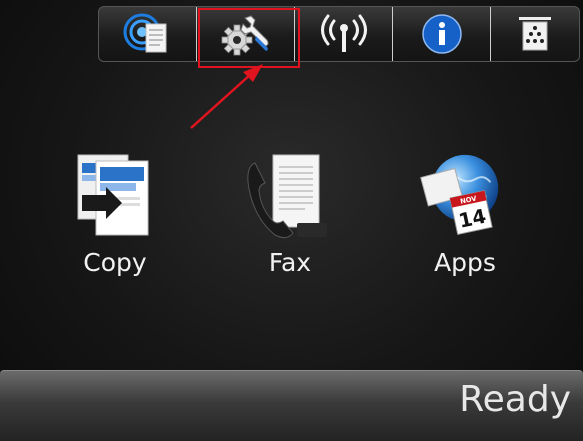 Image resolution: width=583 pixels, height=441 pixels. I want to click on status-text: Ready, so click(515, 399).